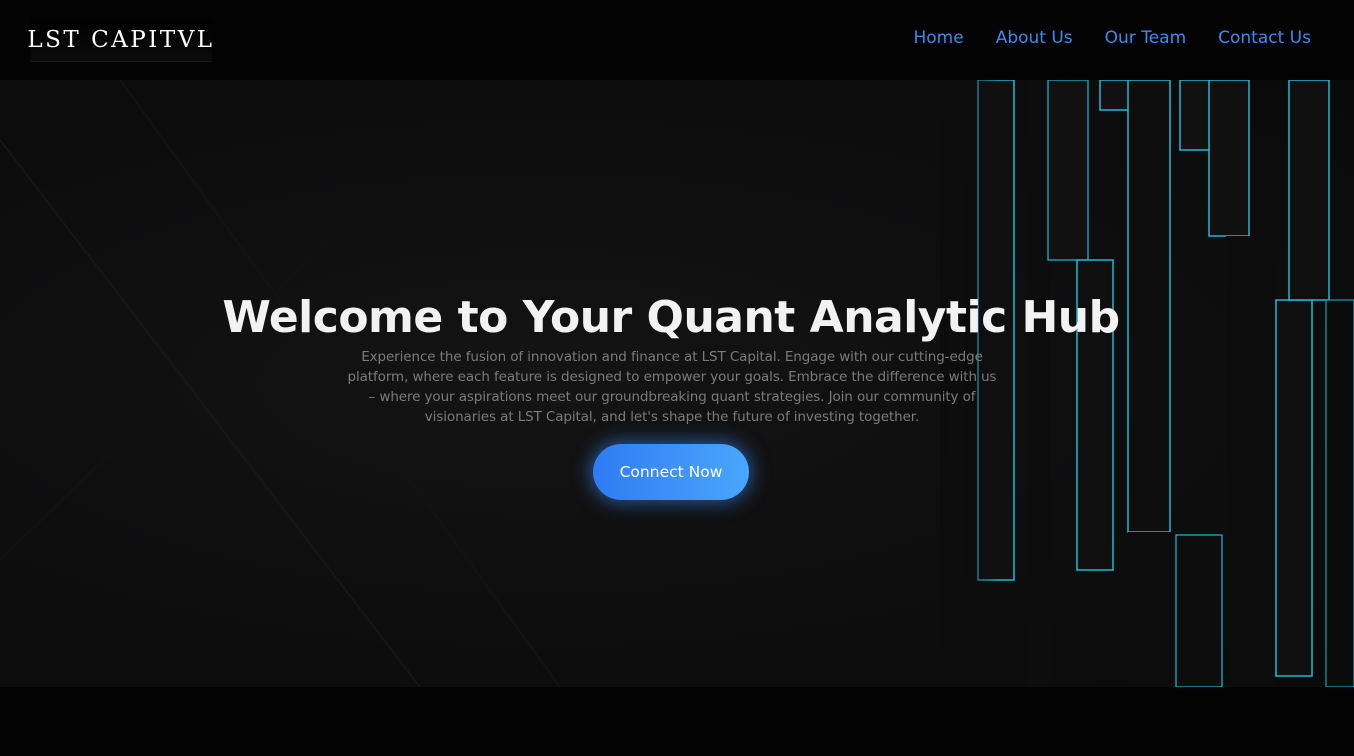 The width and height of the screenshot is (1354, 756). I want to click on main-nav: Home About Us Our Team Contact Us, so click(1112, 38).